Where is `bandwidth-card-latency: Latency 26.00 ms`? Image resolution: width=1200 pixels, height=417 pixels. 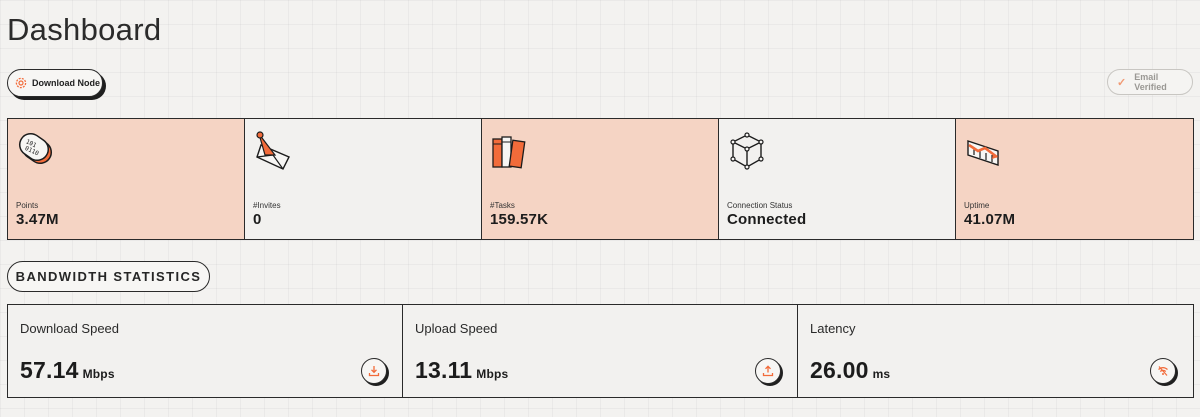
bandwidth-card-latency: Latency 26.00 ms is located at coordinates (995, 351).